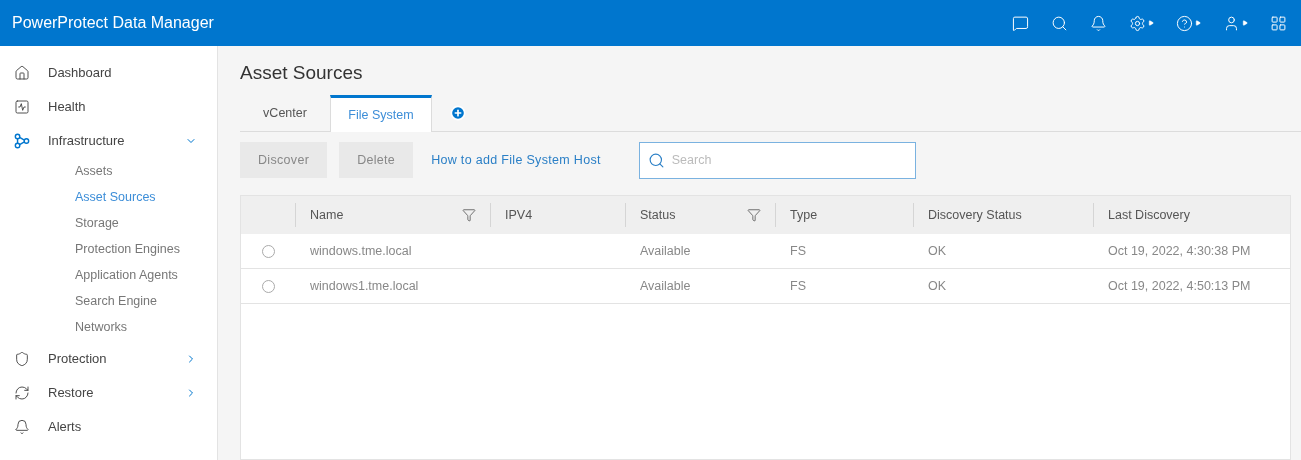 This screenshot has height=460, width=1301. What do you see at coordinates (1149, 215) in the screenshot?
I see `column-header: Last Discovery` at bounding box center [1149, 215].